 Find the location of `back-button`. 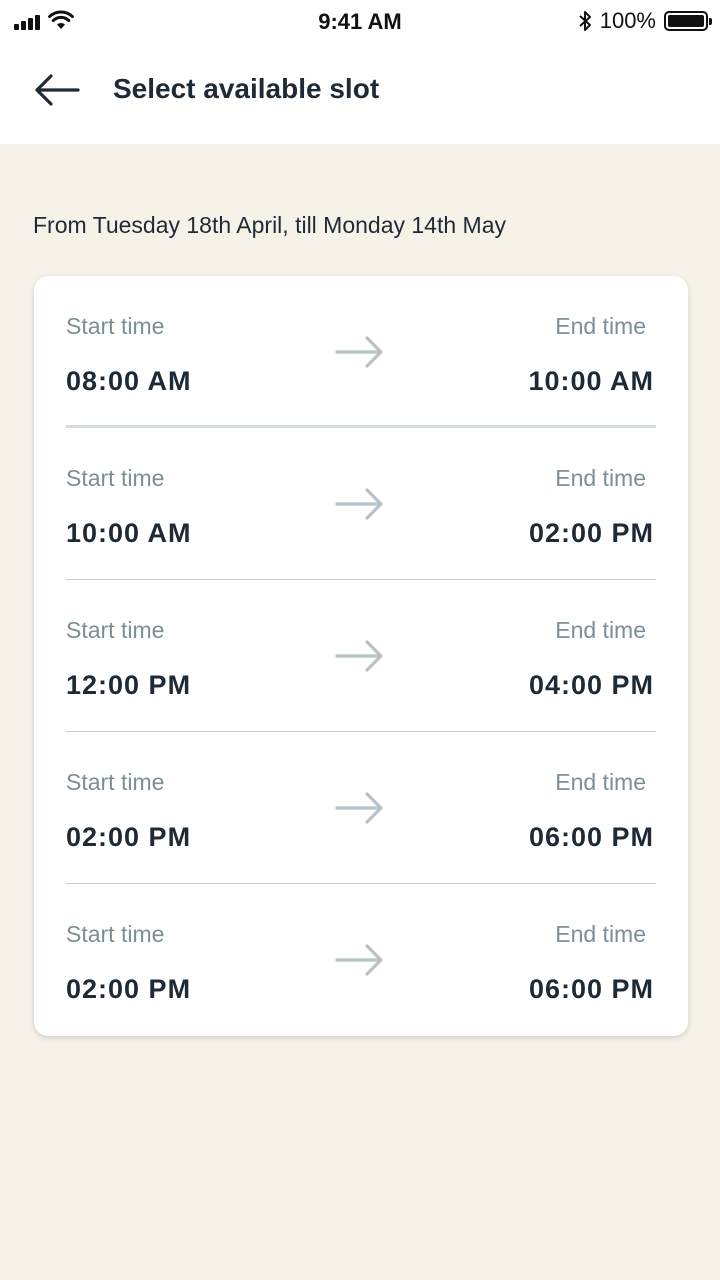

back-button is located at coordinates (56, 90).